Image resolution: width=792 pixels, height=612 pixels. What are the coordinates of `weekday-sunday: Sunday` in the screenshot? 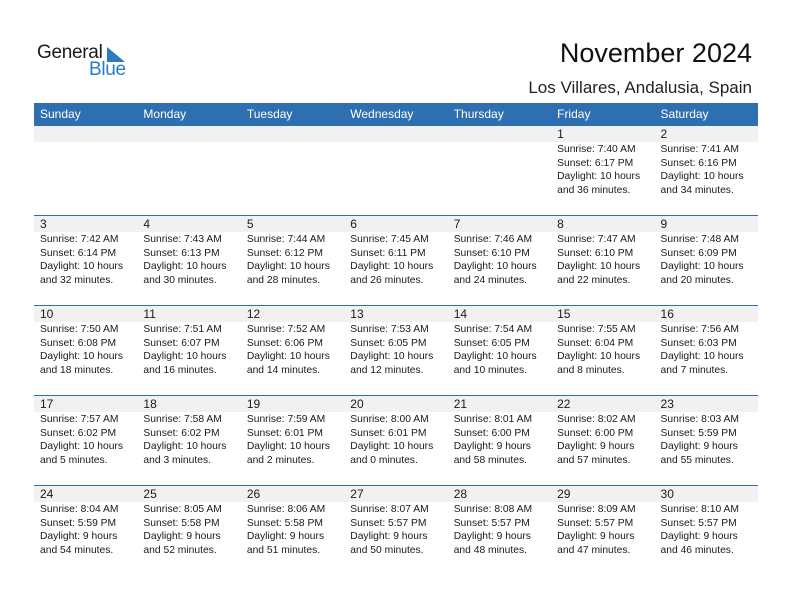 It's located at (60, 114).